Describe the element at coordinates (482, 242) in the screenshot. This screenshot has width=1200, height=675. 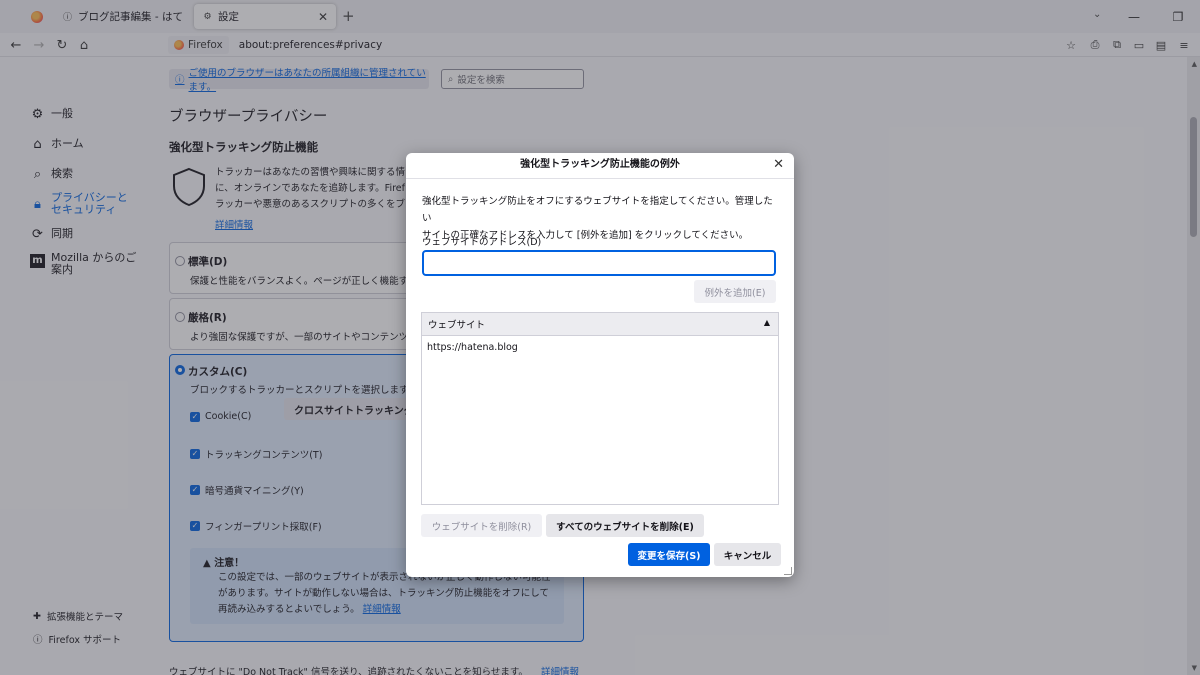
I see `address-label: ウェブサイトのアドレス(D)` at that location.